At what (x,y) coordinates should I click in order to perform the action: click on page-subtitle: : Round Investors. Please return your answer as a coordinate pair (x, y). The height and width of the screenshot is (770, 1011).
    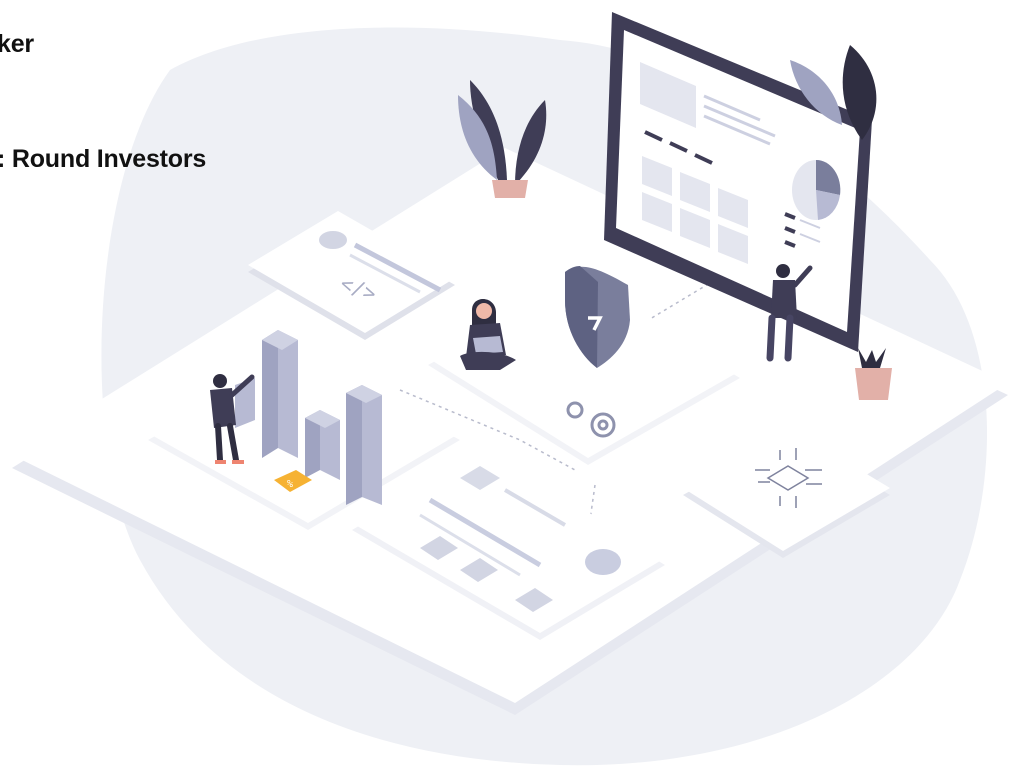
    Looking at the image, I should click on (103, 159).